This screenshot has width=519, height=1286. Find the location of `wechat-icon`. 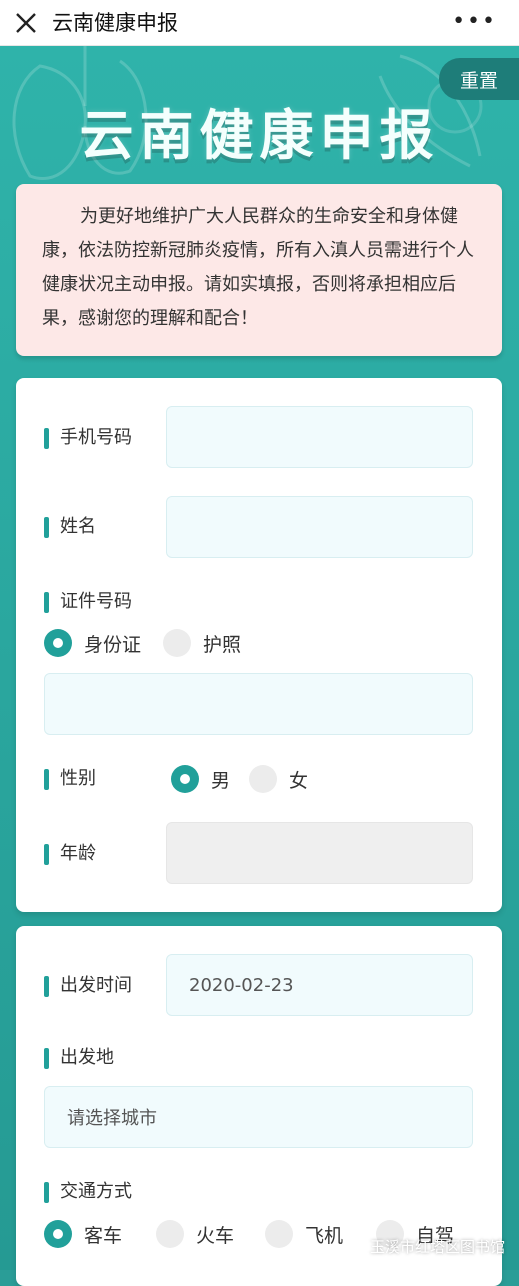

wechat-icon is located at coordinates (357, 1246).